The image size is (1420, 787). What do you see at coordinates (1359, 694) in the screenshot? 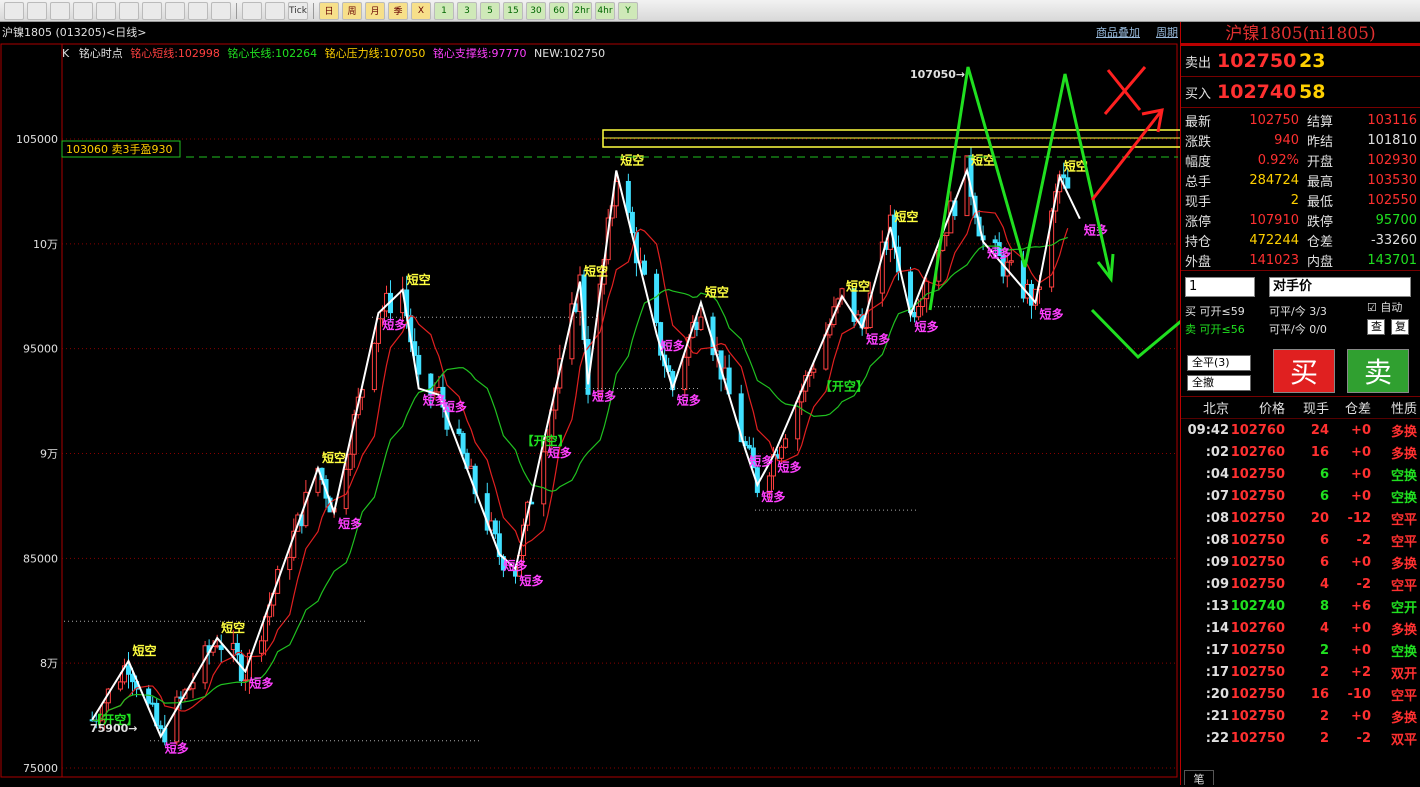
I see `tick-oi-change: -10` at bounding box center [1359, 694].